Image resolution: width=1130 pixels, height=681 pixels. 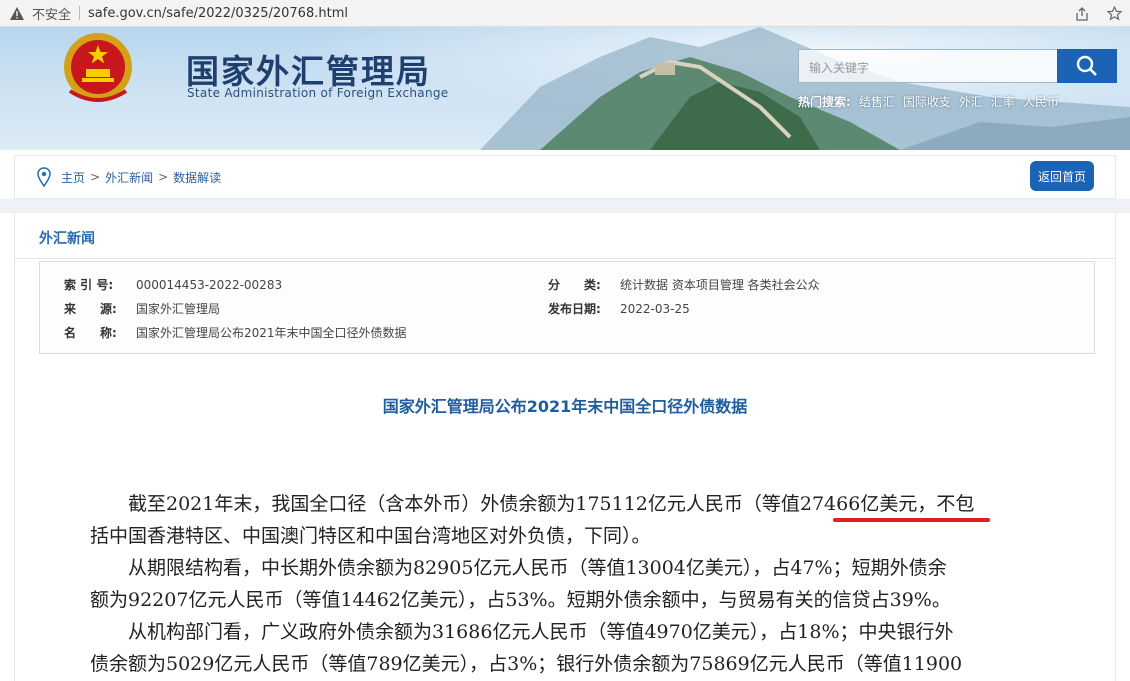 I want to click on search-button, so click(x=1087, y=66).